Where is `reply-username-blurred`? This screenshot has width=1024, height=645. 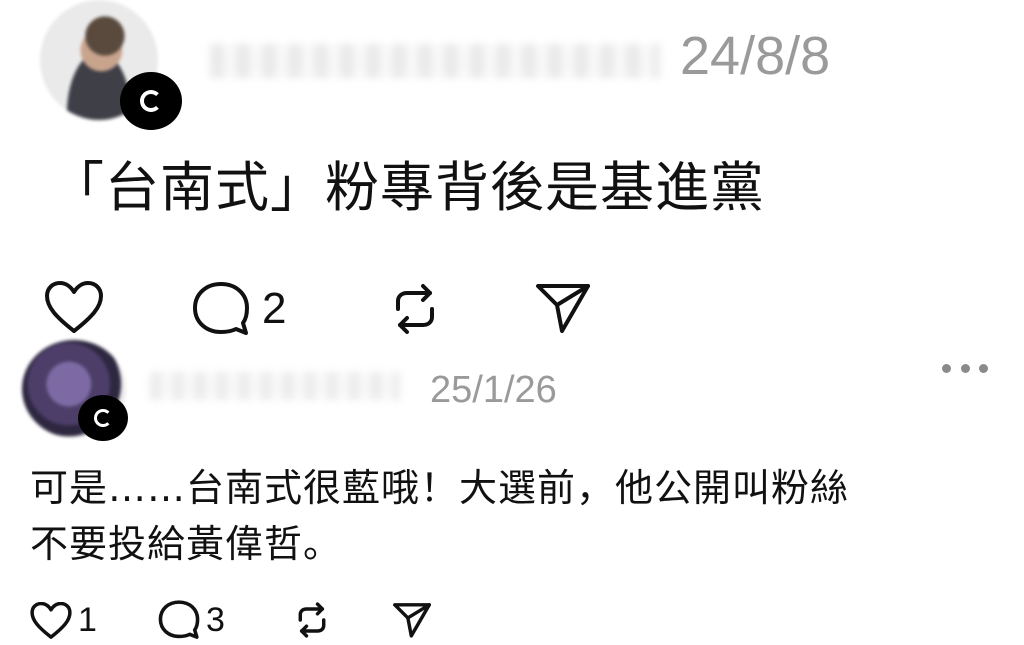
reply-username-blurred is located at coordinates (275, 386).